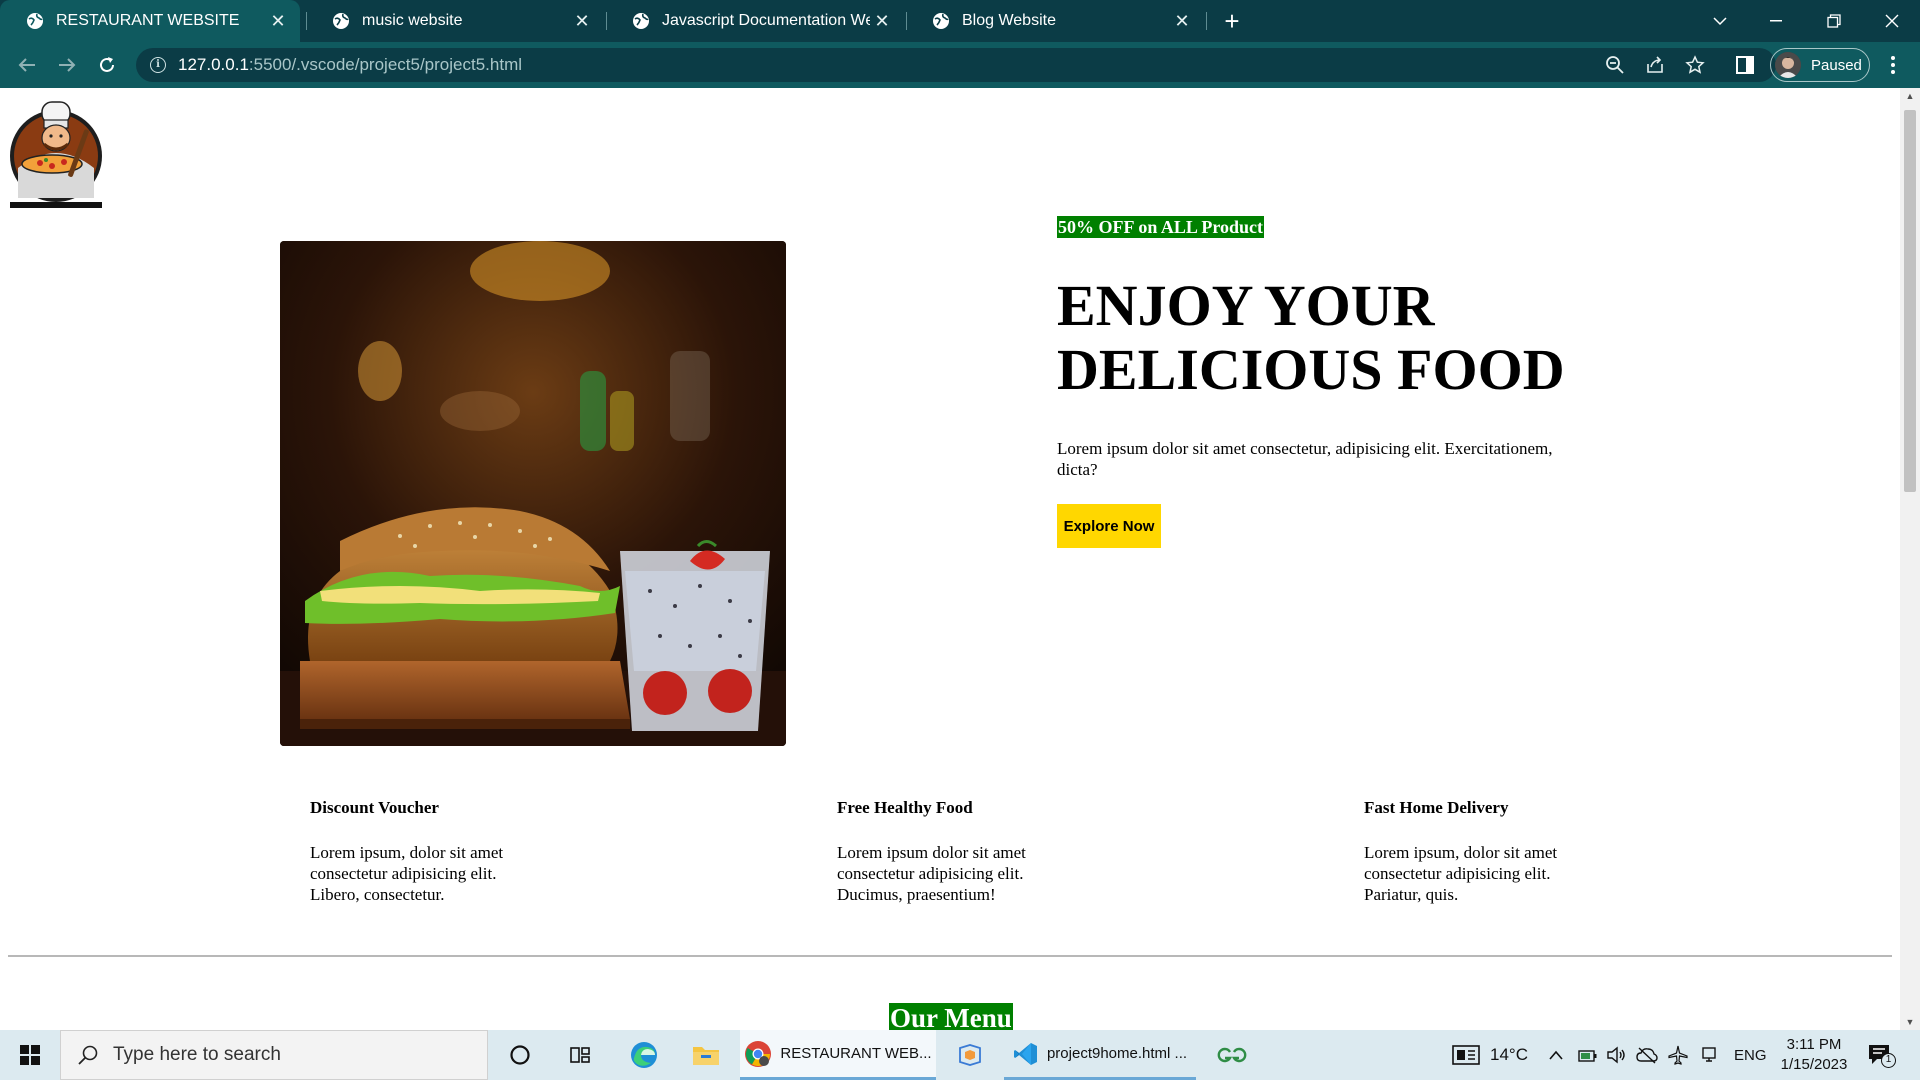 This screenshot has height=1080, width=1920. Describe the element at coordinates (1678, 1055) in the screenshot. I see `airplane-mode-icon` at that location.